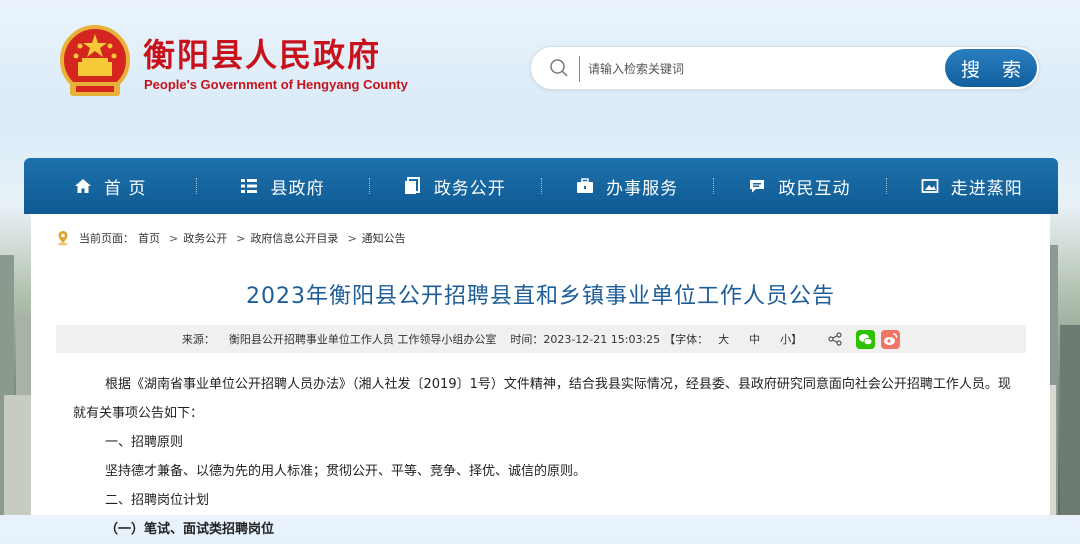 The image size is (1080, 544). Describe the element at coordinates (294, 238) in the screenshot. I see `breadcrumb-info-directory: 政府信息公开目录` at that location.